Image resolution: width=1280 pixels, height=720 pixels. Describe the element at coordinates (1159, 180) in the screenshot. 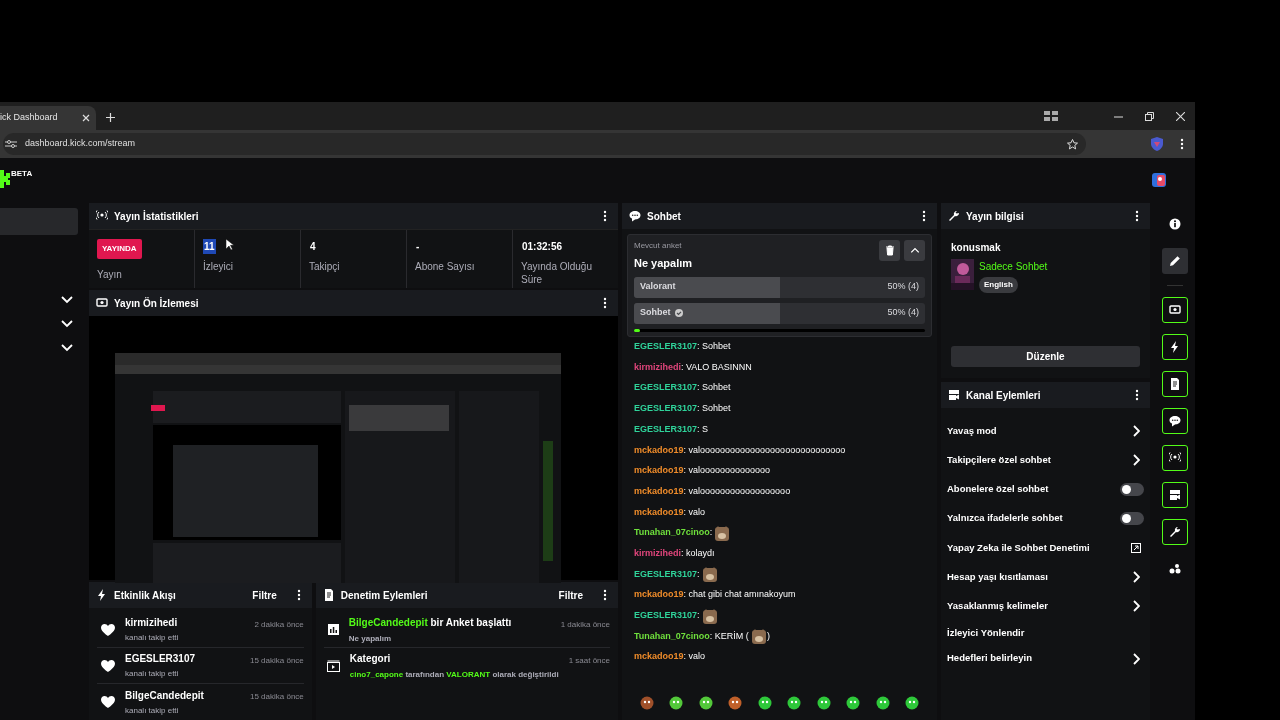

I see `avatar-icon` at that location.